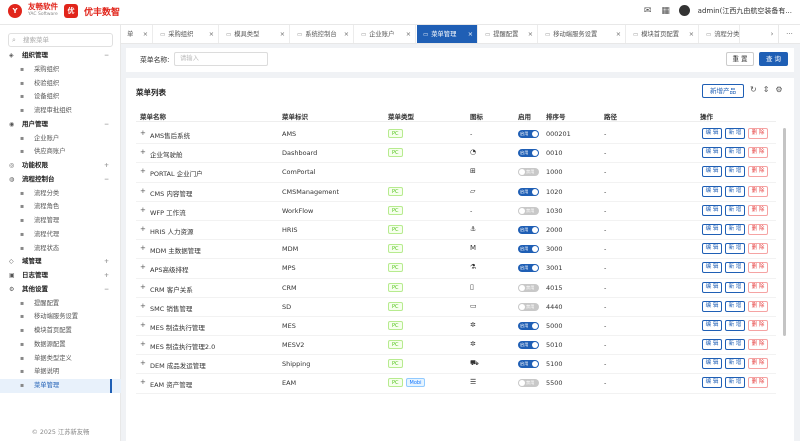  Describe the element at coordinates (221, 59) in the screenshot. I see `menu-name-input: 请输入` at that location.